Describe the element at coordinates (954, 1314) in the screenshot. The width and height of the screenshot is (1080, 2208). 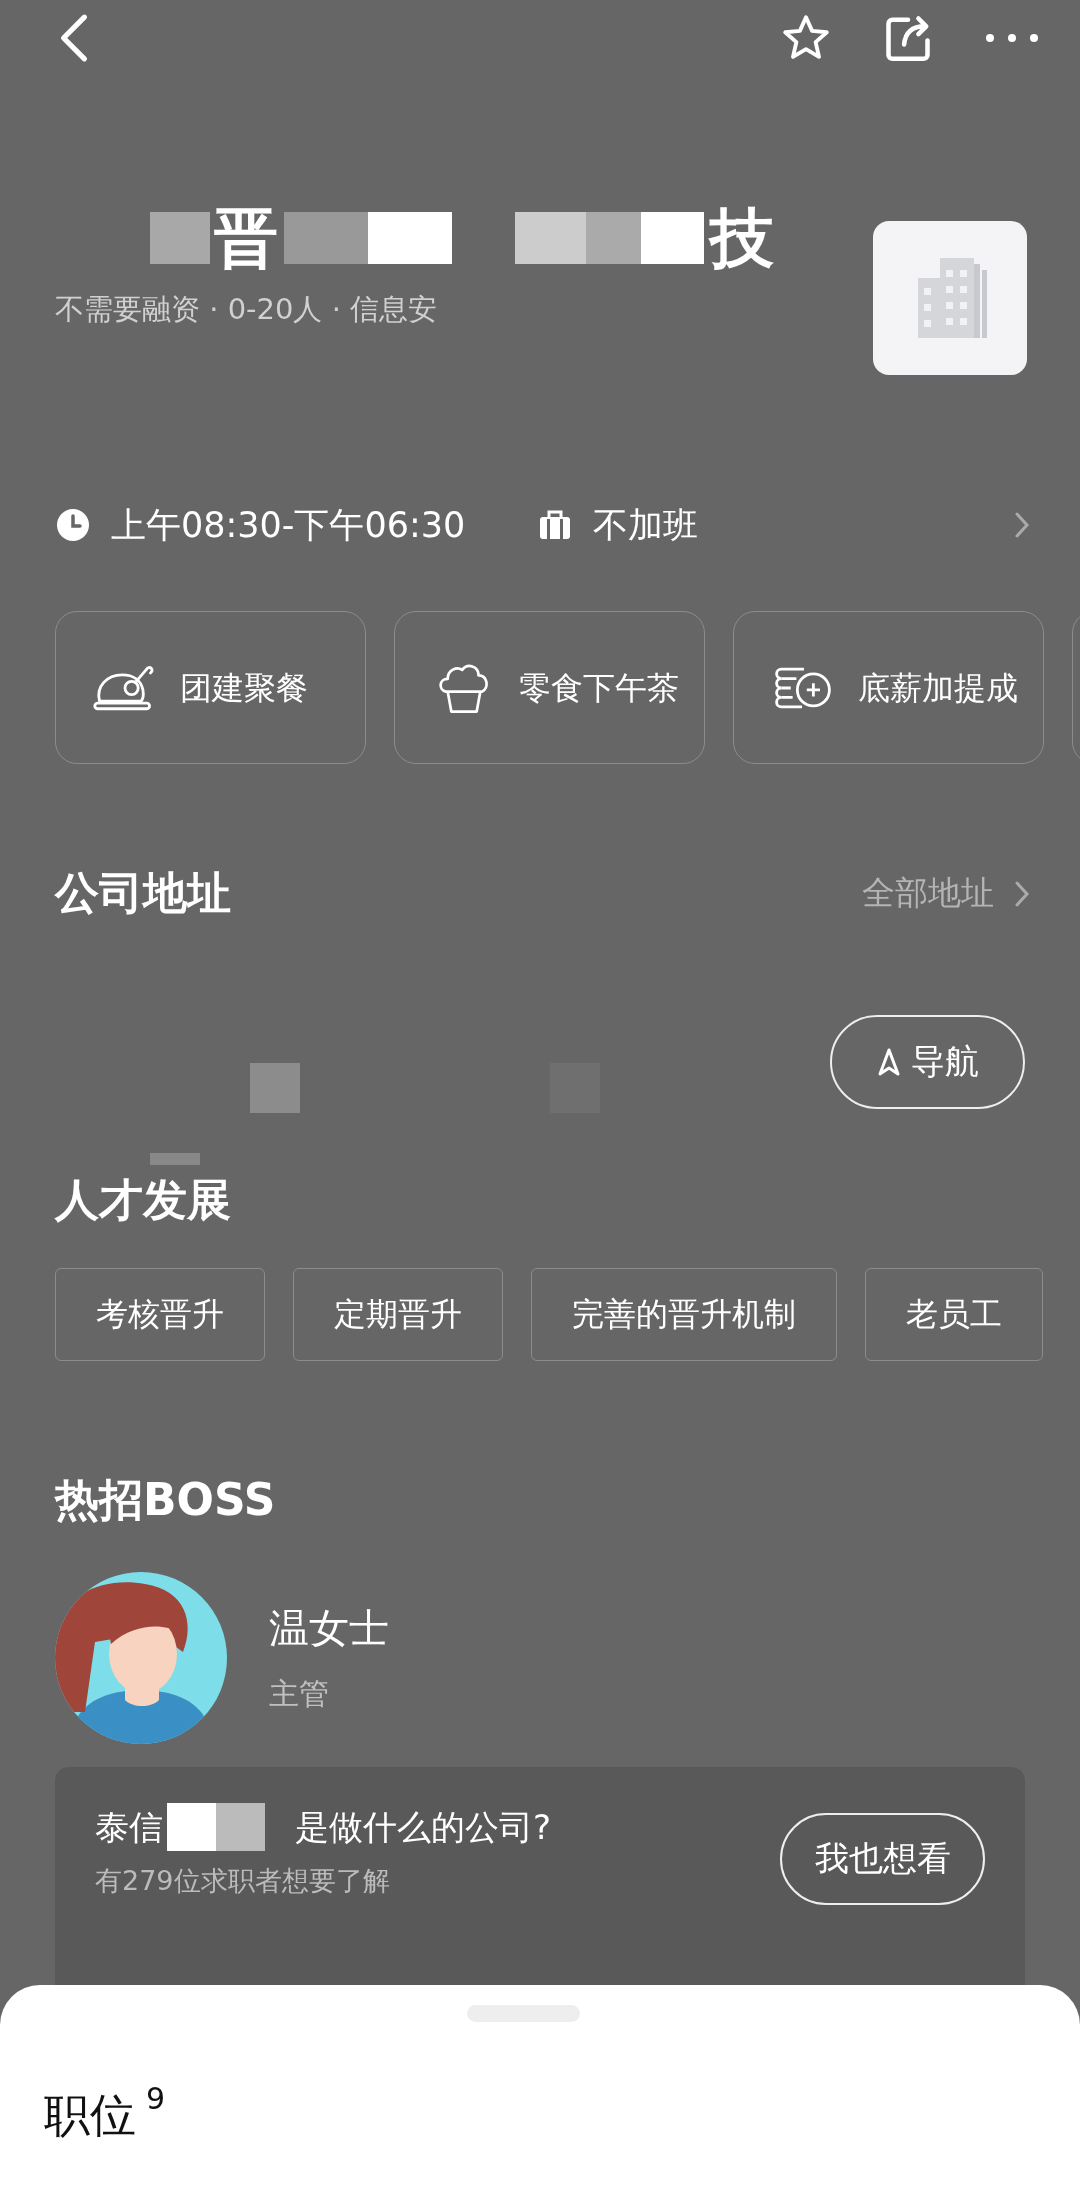
I see `talent-tag: 老员工` at that location.